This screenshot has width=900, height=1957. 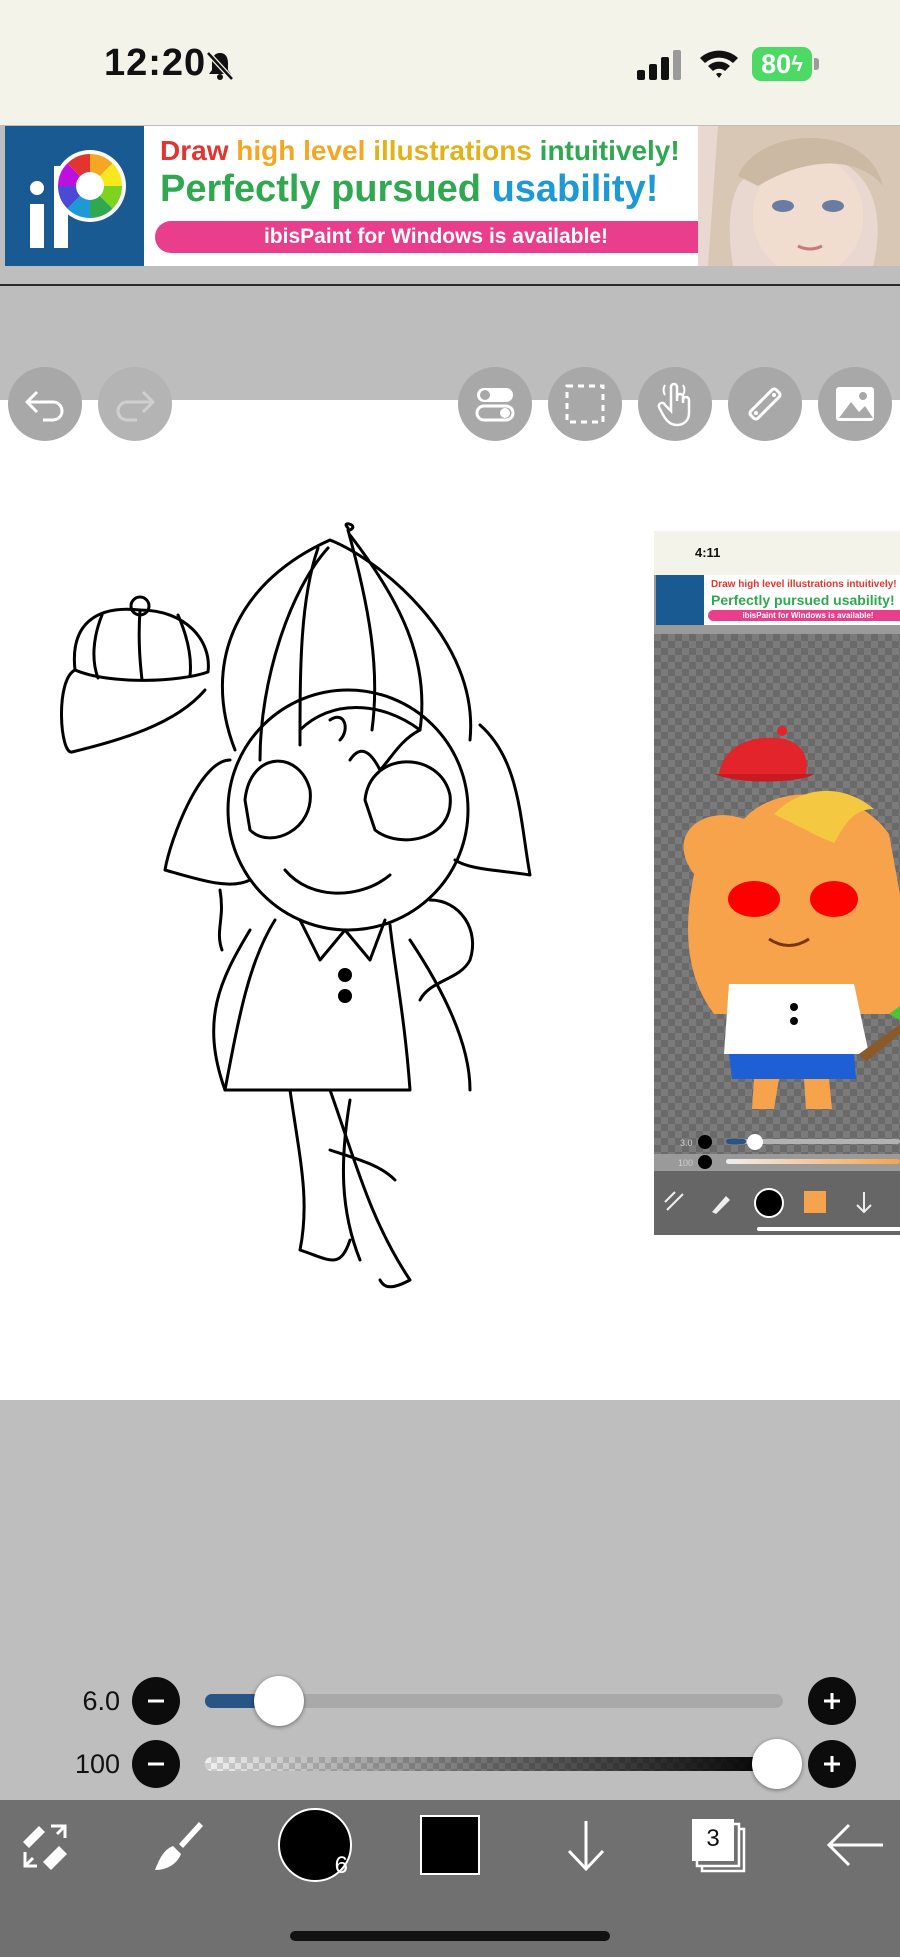 What do you see at coordinates (680, 600) in the screenshot?
I see `ref-ibispaint-logo` at bounding box center [680, 600].